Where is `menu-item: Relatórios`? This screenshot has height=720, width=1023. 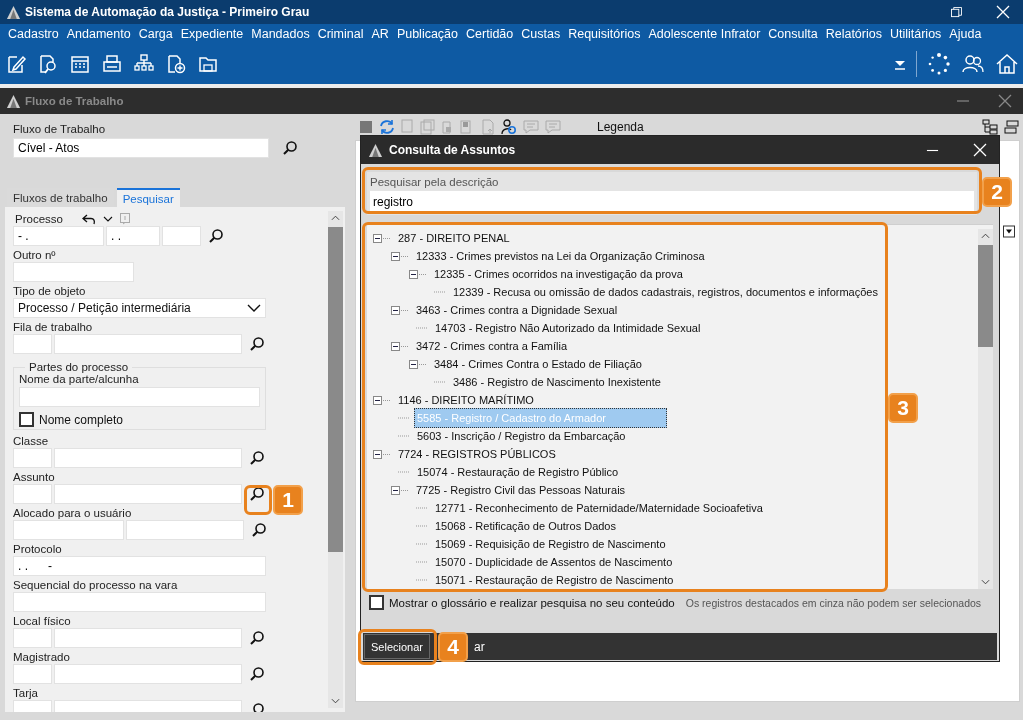 menu-item: Relatórios is located at coordinates (853, 34).